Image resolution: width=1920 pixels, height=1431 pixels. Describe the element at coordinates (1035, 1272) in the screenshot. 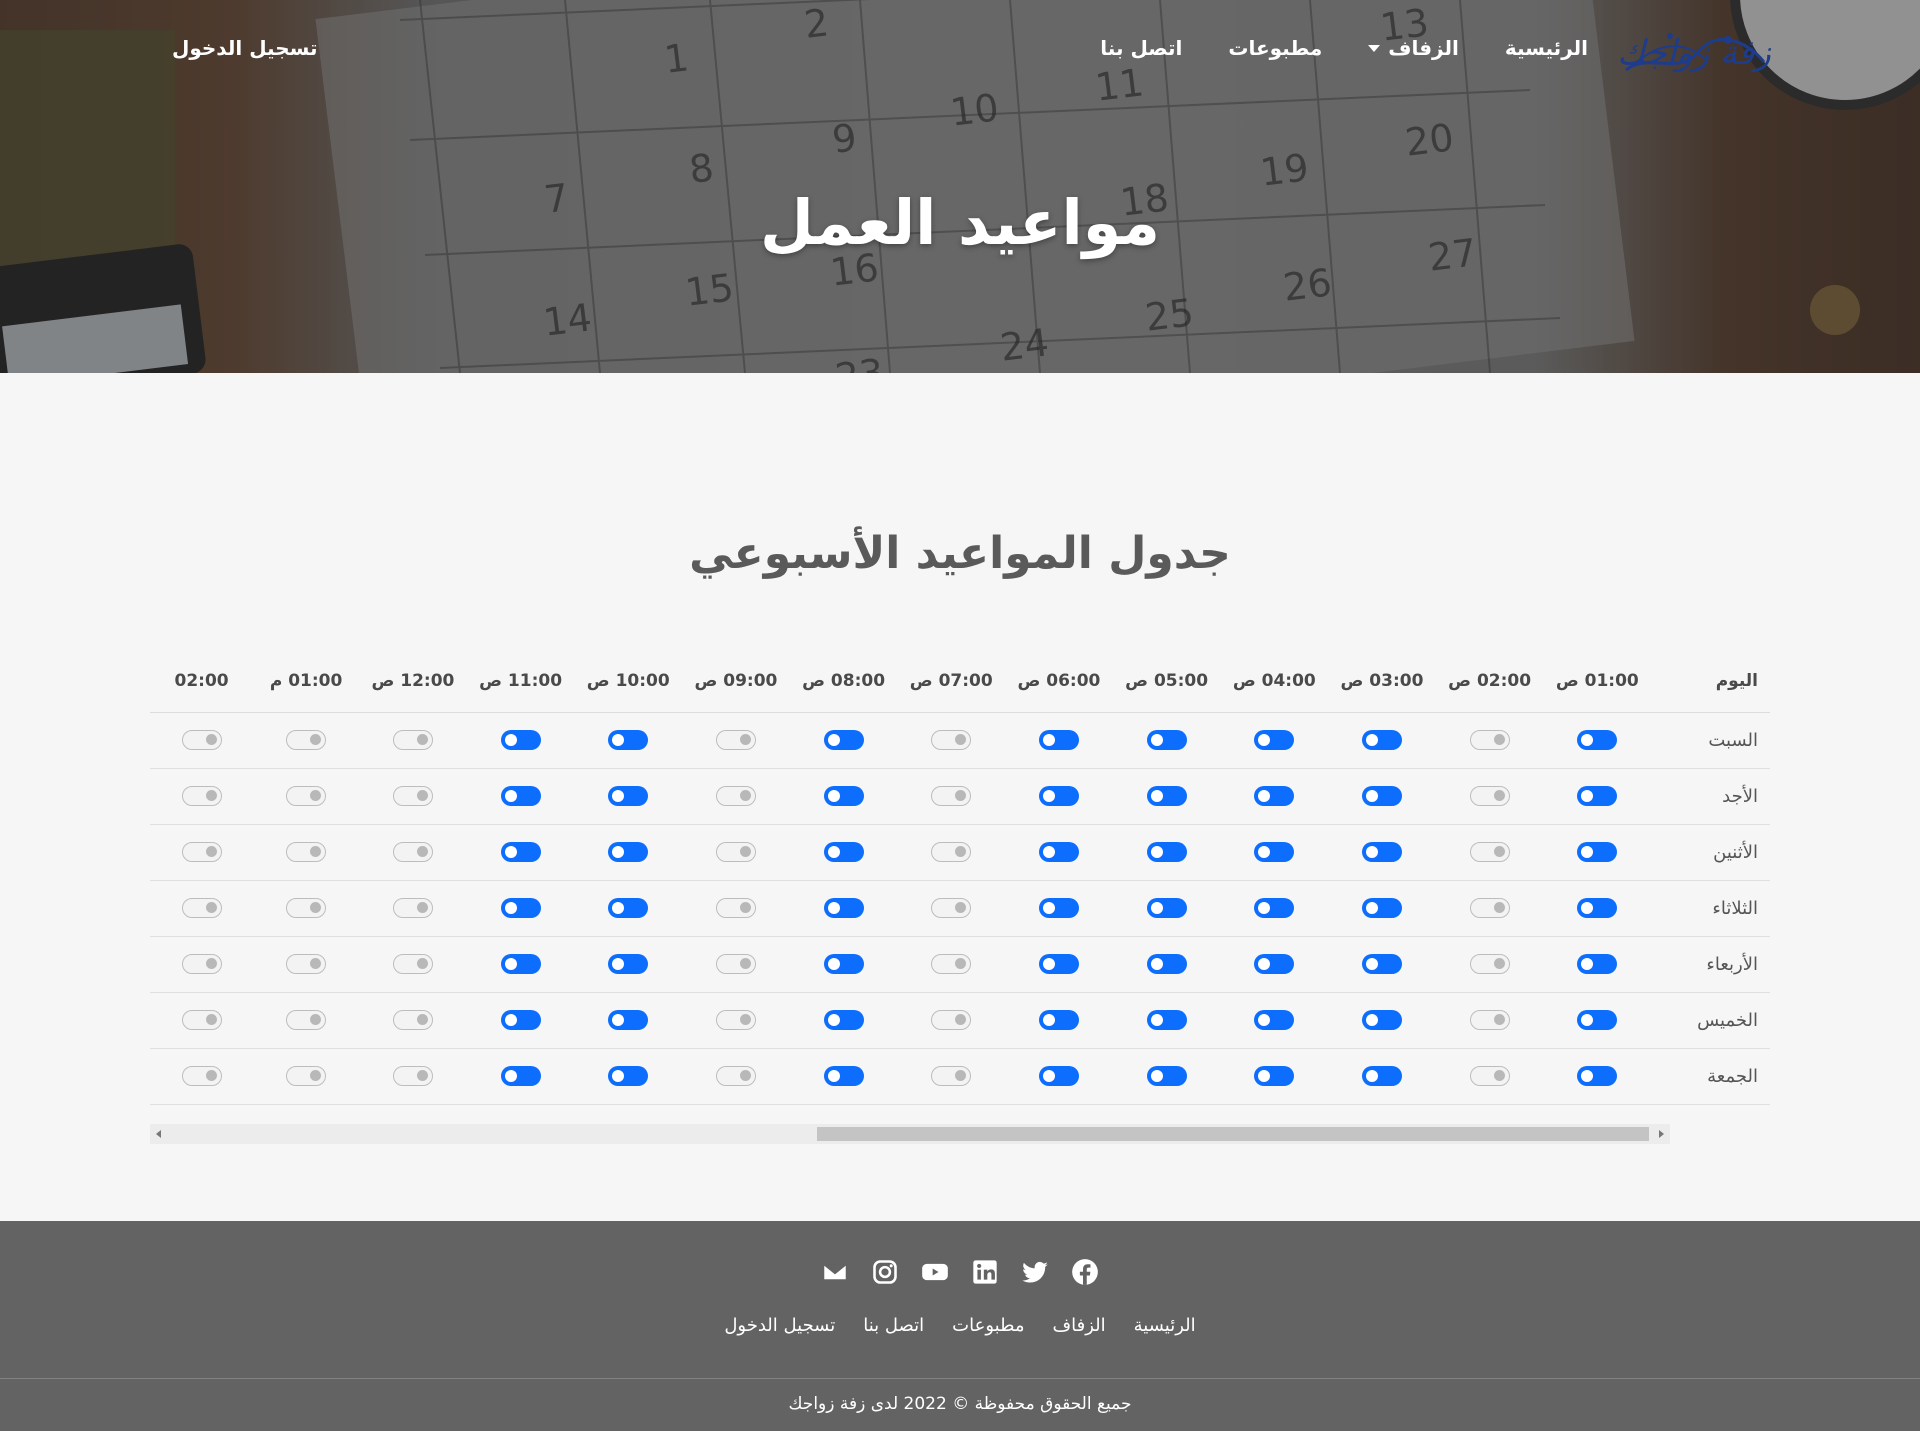

I see `twitter-icon` at that location.